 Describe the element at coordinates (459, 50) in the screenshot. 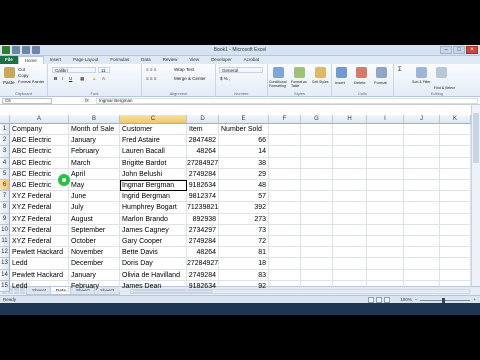

I see `maximize-icon: □` at that location.